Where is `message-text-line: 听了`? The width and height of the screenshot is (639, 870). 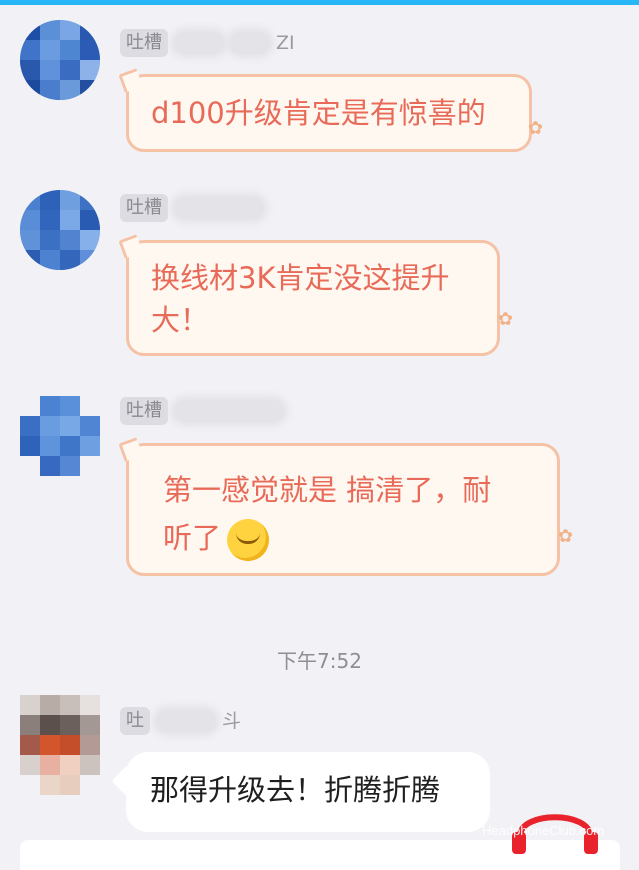
message-text-line: 听了 is located at coordinates (192, 538).